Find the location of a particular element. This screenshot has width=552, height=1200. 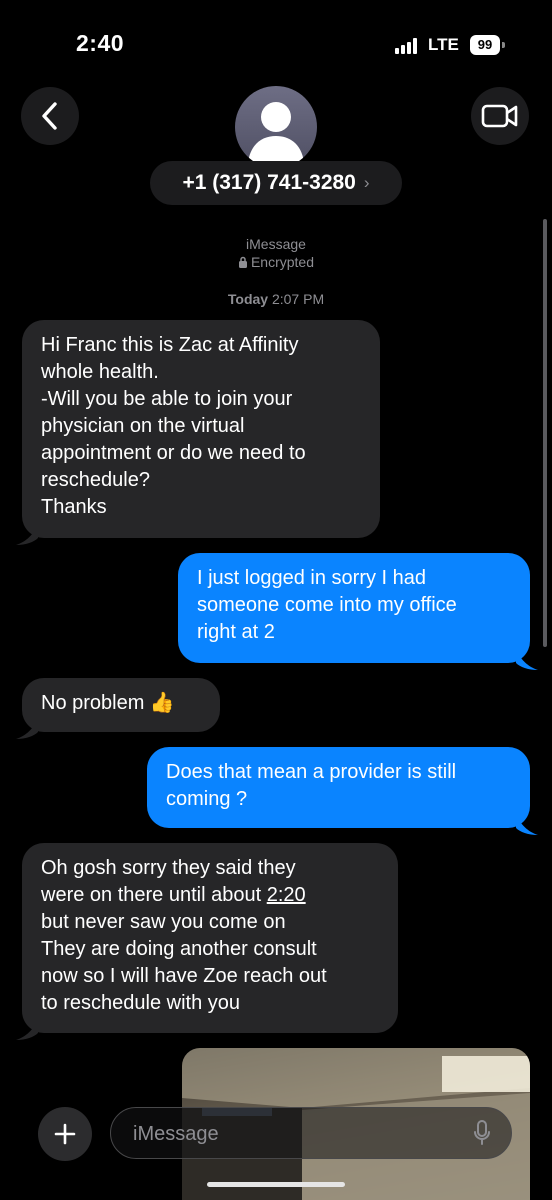

lock-icon is located at coordinates (242, 262).